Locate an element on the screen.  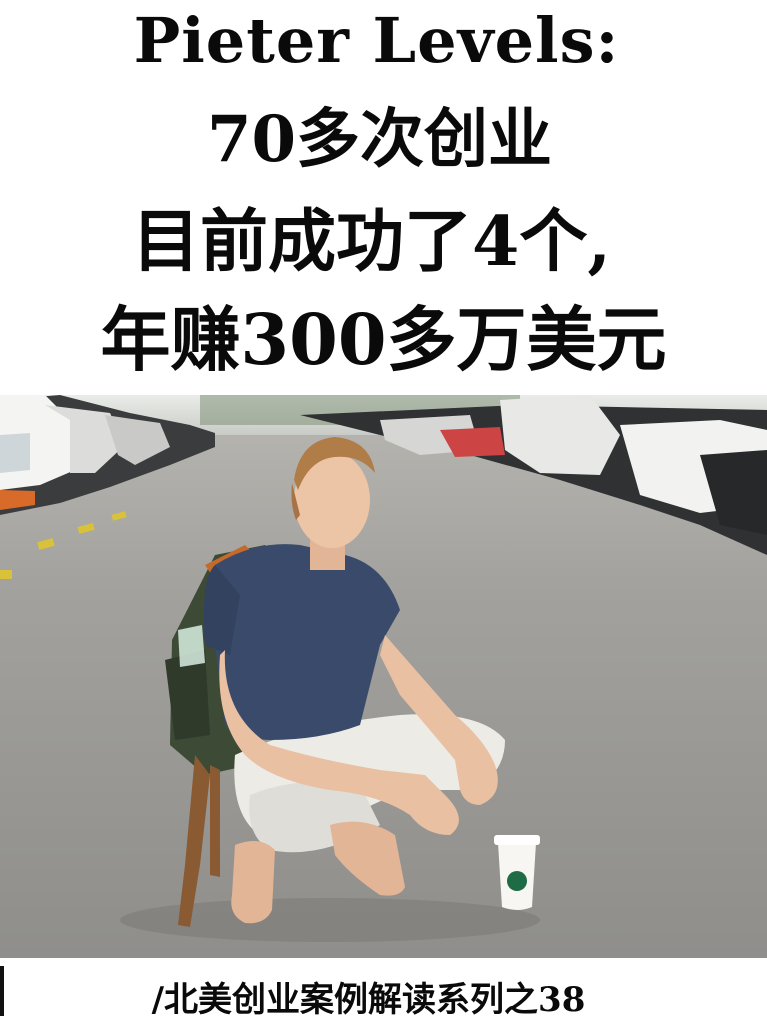
headline-line-2: 70多次创业 is located at coordinates (379, 139).